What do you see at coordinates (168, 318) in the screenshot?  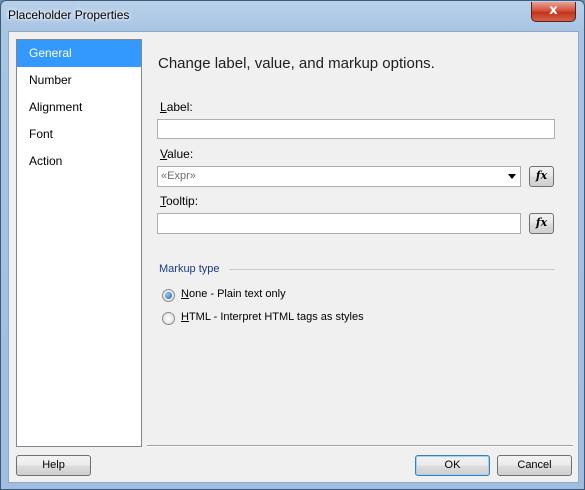 I see `radio-button-unchecked` at bounding box center [168, 318].